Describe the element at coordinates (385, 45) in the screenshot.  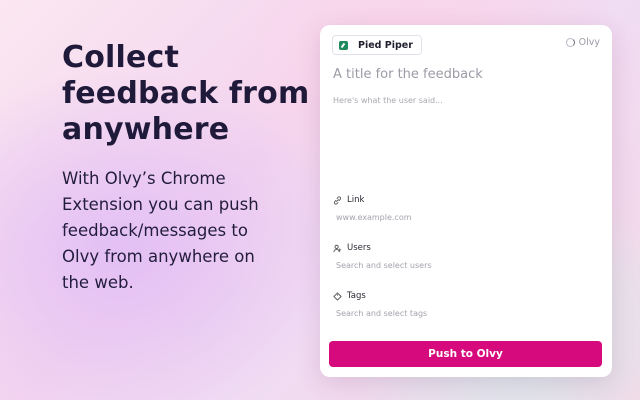
I see `workspace-name: Pied Piper` at that location.